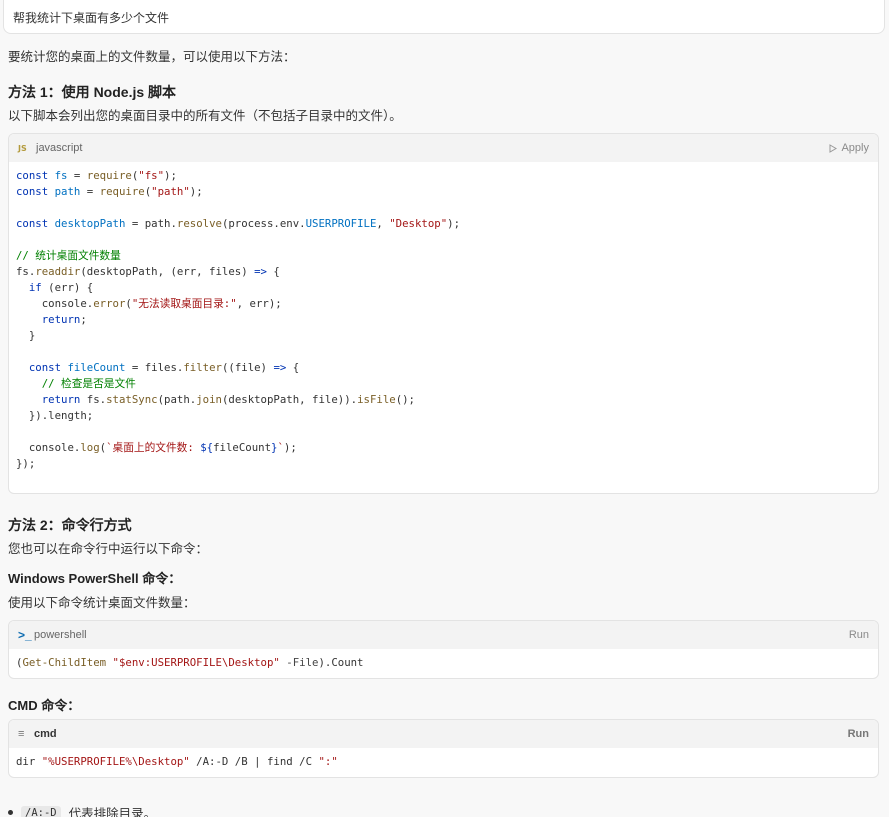  What do you see at coordinates (92, 92) in the screenshot?
I see `method1-heading: 方法 1：使用 Node.js 脚本` at bounding box center [92, 92].